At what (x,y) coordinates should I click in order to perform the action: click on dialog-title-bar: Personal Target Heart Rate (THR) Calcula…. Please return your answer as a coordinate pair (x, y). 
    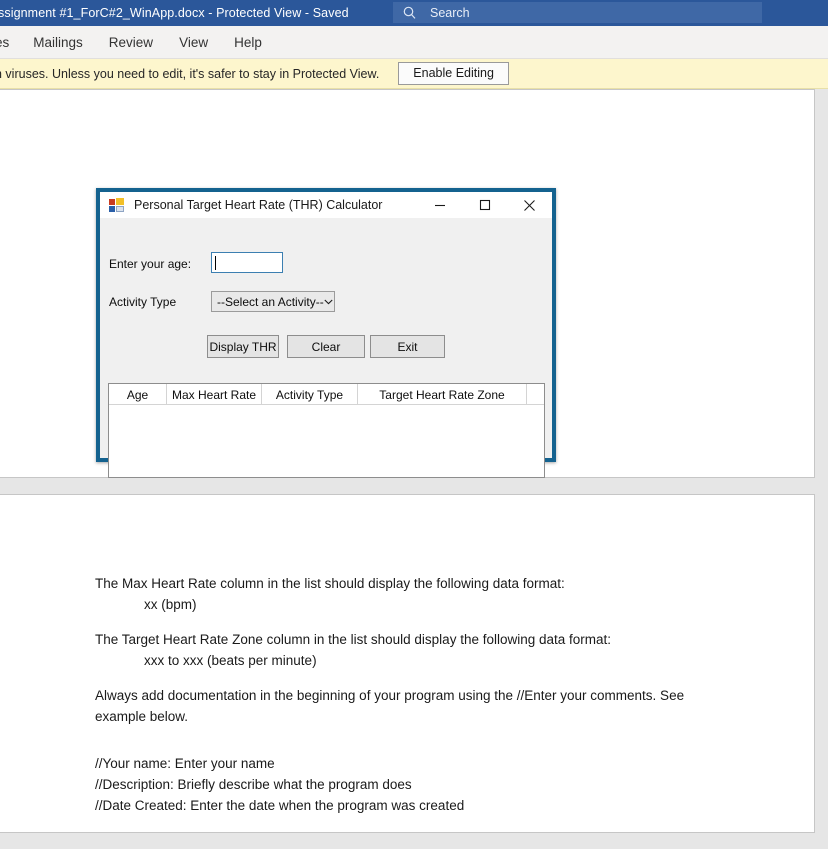
    Looking at the image, I should click on (326, 205).